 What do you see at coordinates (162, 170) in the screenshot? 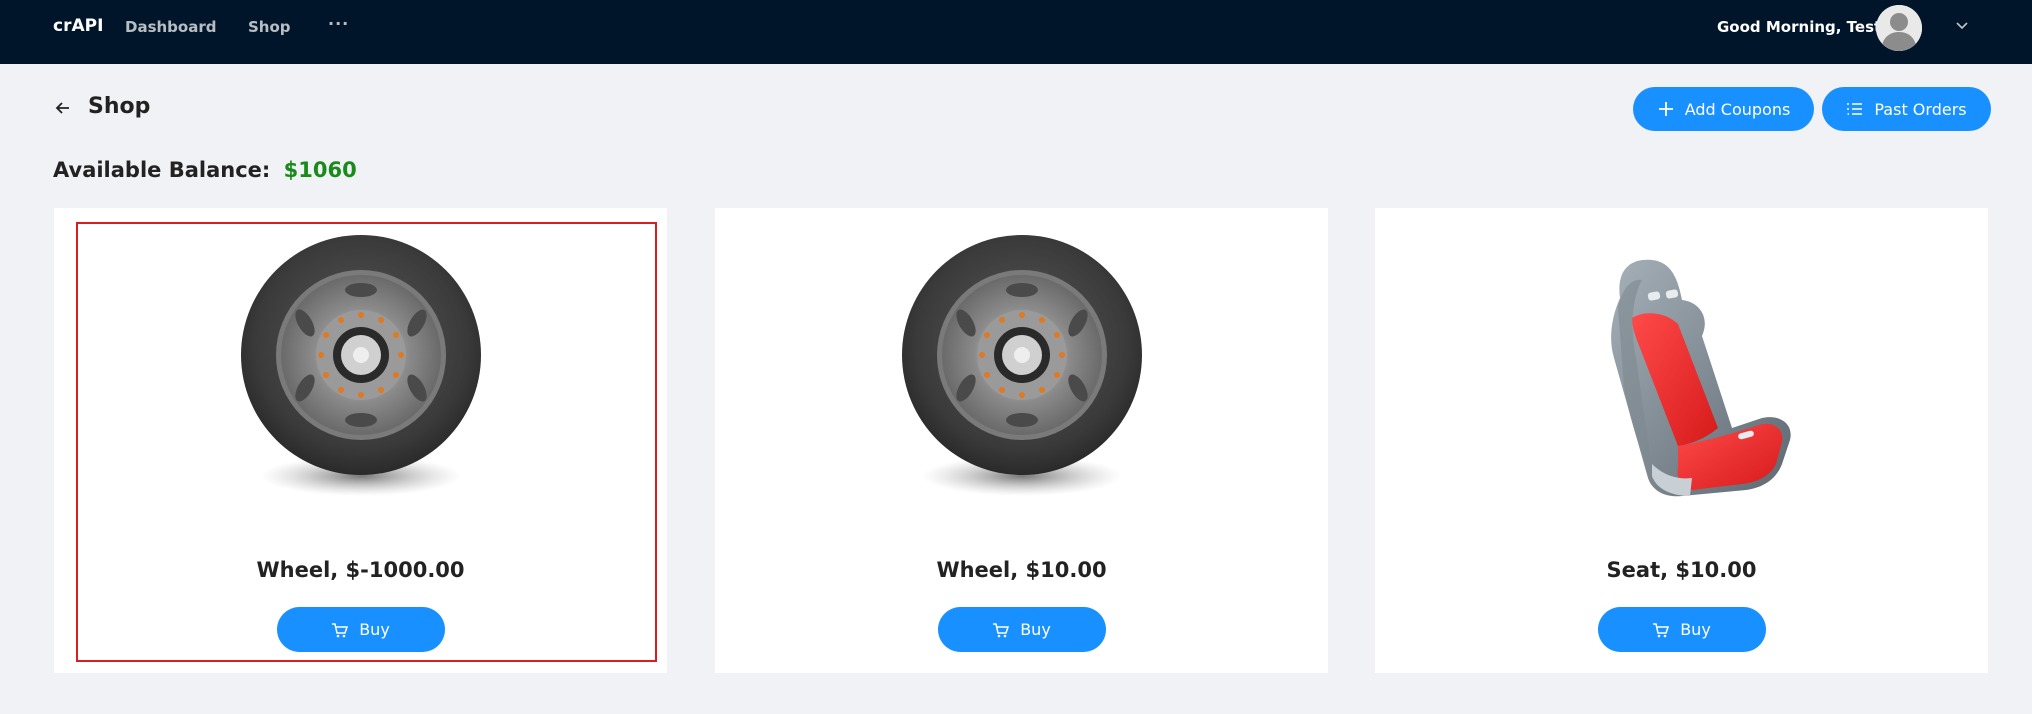
I see `balance-label: Available Balance:` at bounding box center [162, 170].